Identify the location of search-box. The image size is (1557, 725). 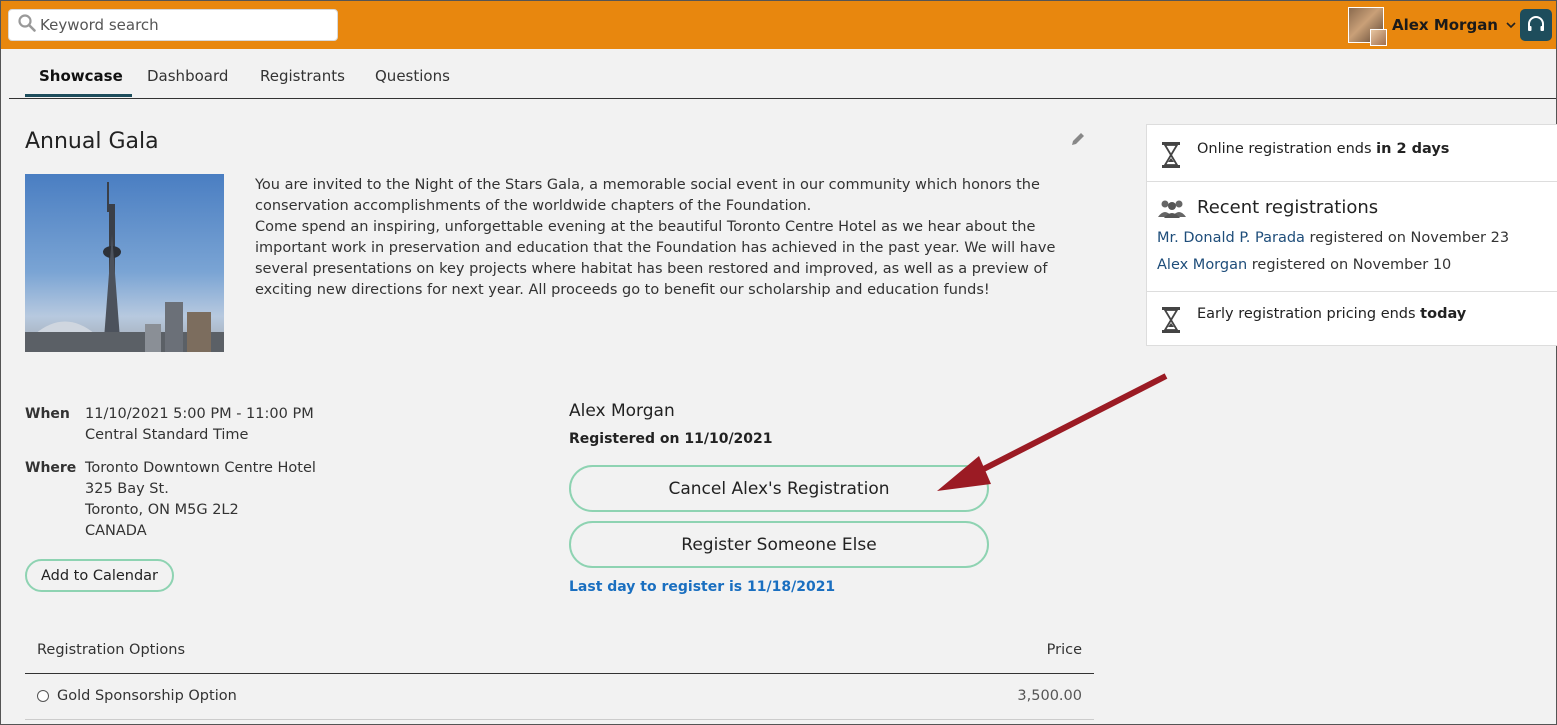
(173, 25).